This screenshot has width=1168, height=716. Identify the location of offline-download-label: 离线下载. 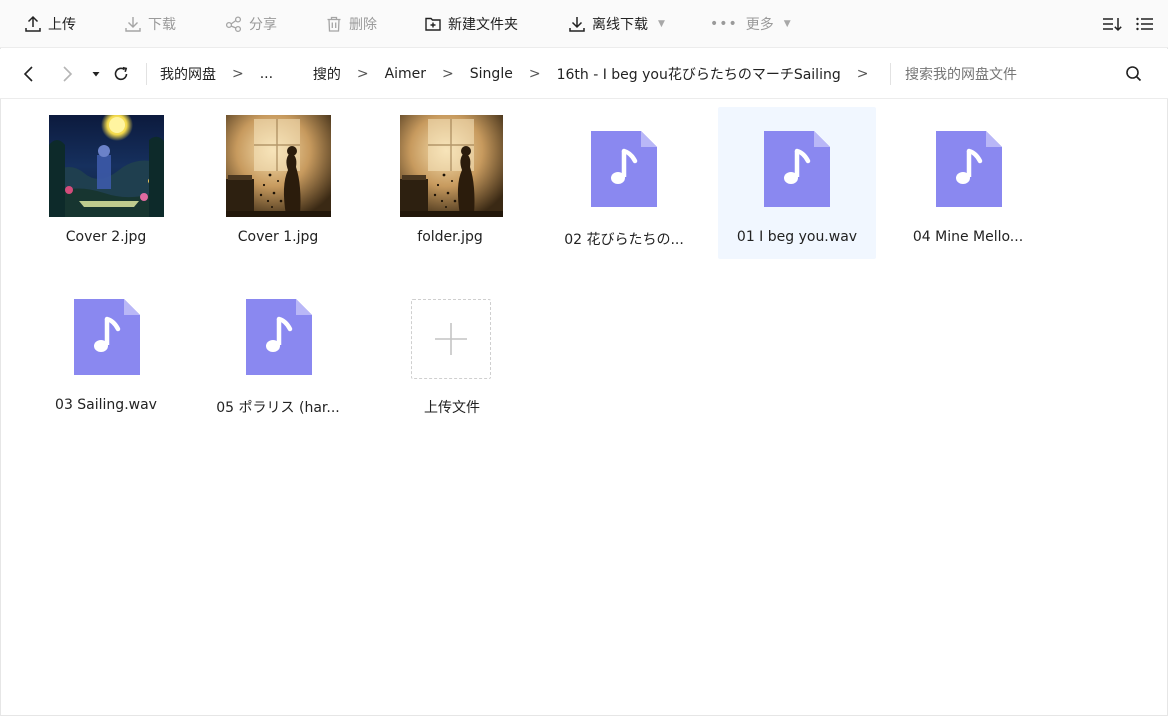
(620, 25).